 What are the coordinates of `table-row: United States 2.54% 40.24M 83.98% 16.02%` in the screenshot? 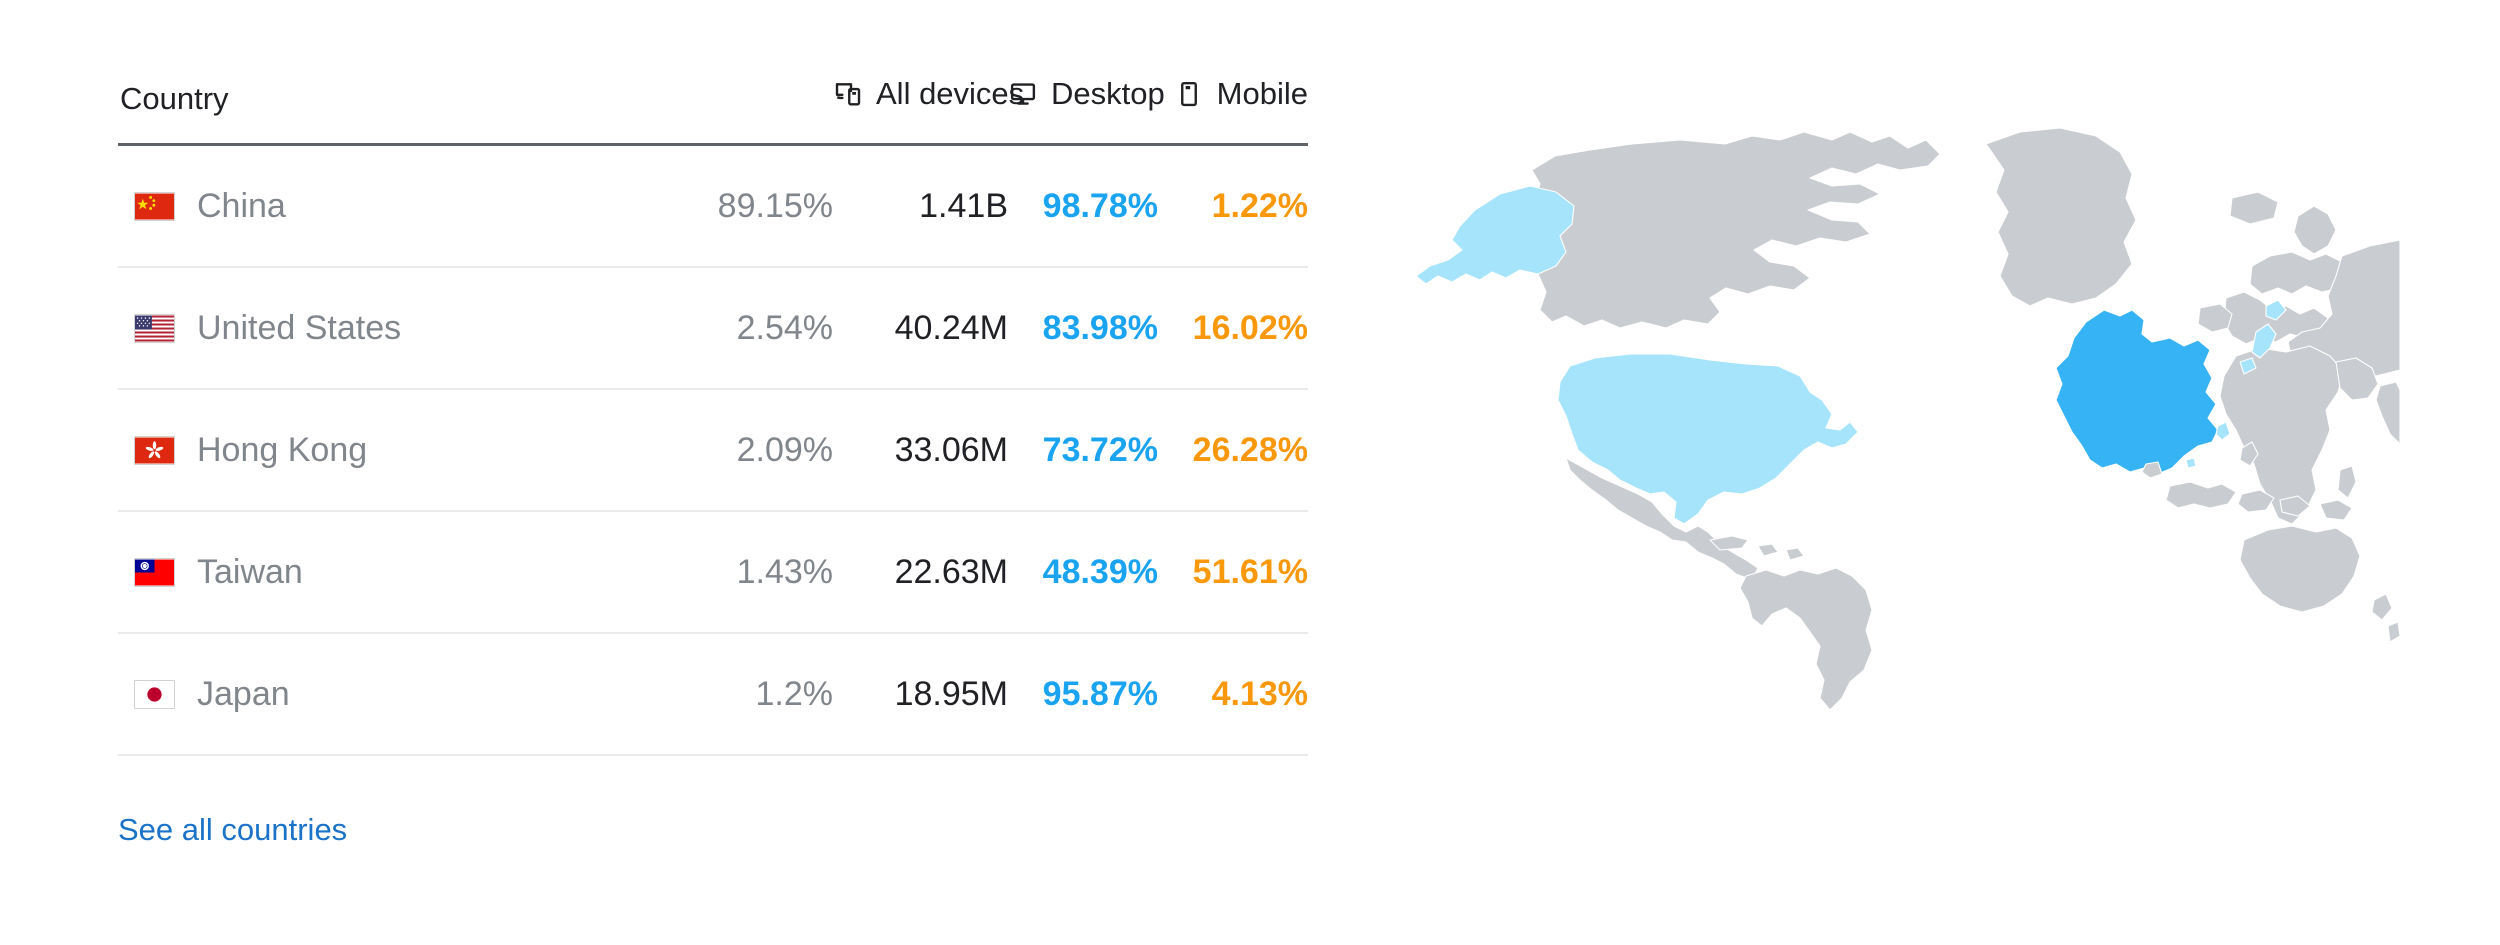 It's located at (713, 328).